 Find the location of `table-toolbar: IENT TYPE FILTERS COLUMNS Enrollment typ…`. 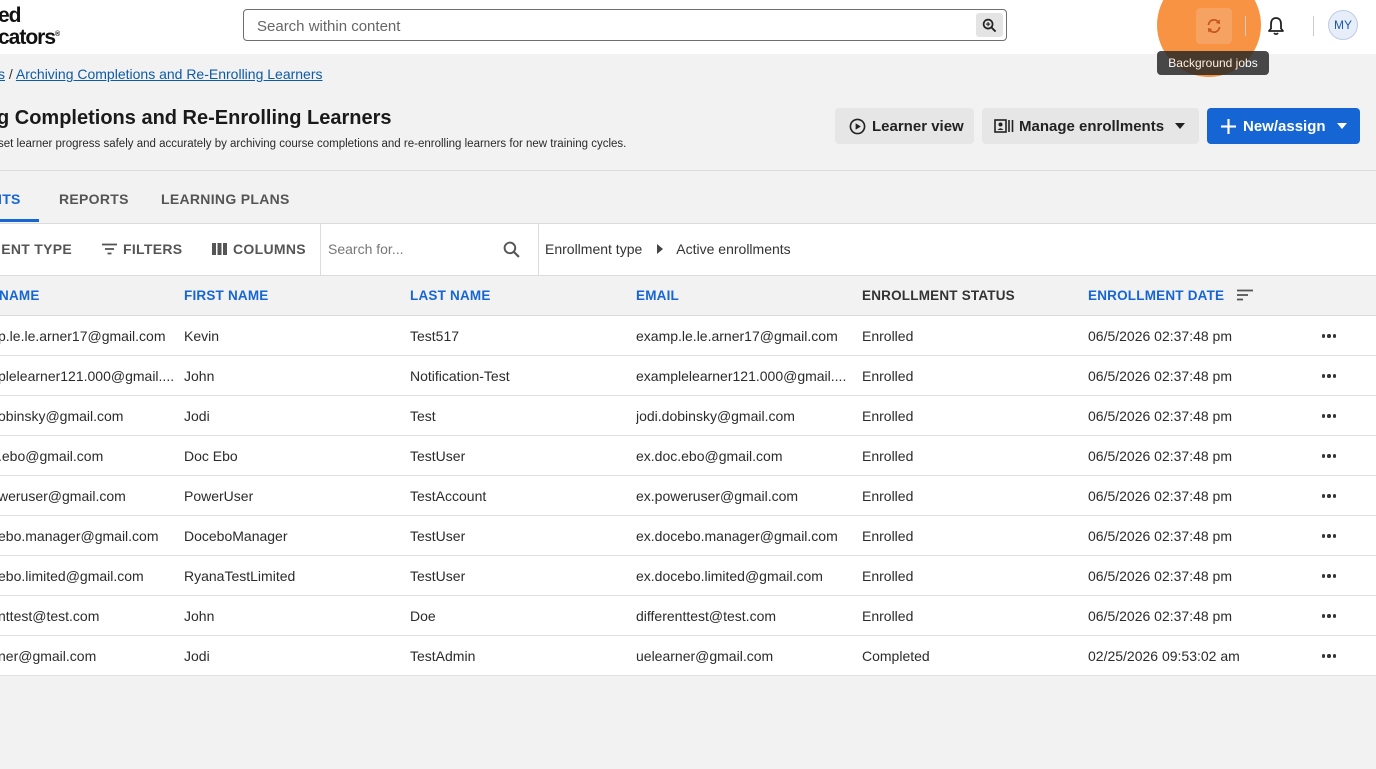

table-toolbar: IENT TYPE FILTERS COLUMNS Enrollment typ… is located at coordinates (688, 249).